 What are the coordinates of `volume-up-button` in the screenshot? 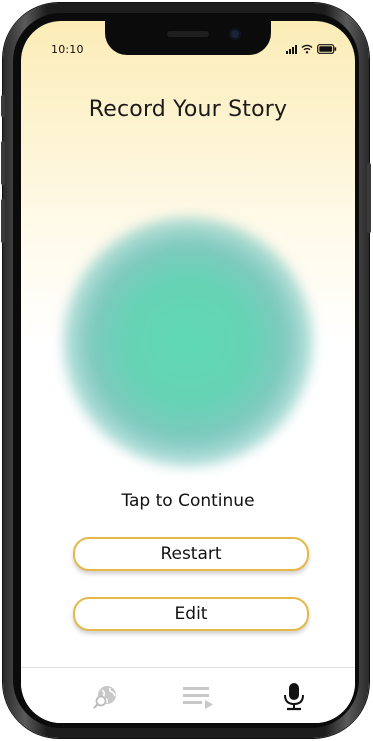 It's located at (3, 163).